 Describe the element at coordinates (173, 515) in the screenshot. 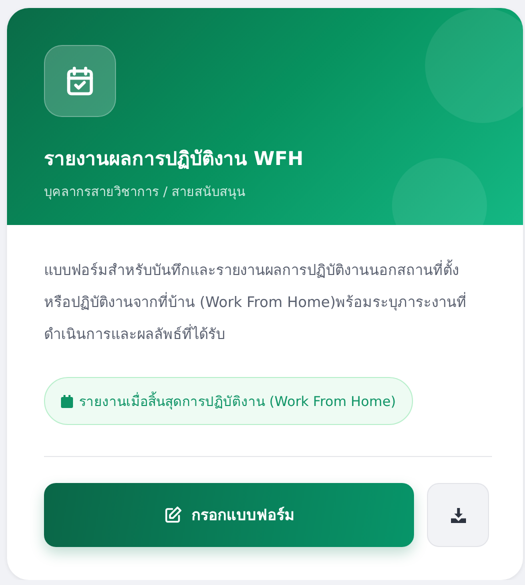

I see `edit-icon` at that location.